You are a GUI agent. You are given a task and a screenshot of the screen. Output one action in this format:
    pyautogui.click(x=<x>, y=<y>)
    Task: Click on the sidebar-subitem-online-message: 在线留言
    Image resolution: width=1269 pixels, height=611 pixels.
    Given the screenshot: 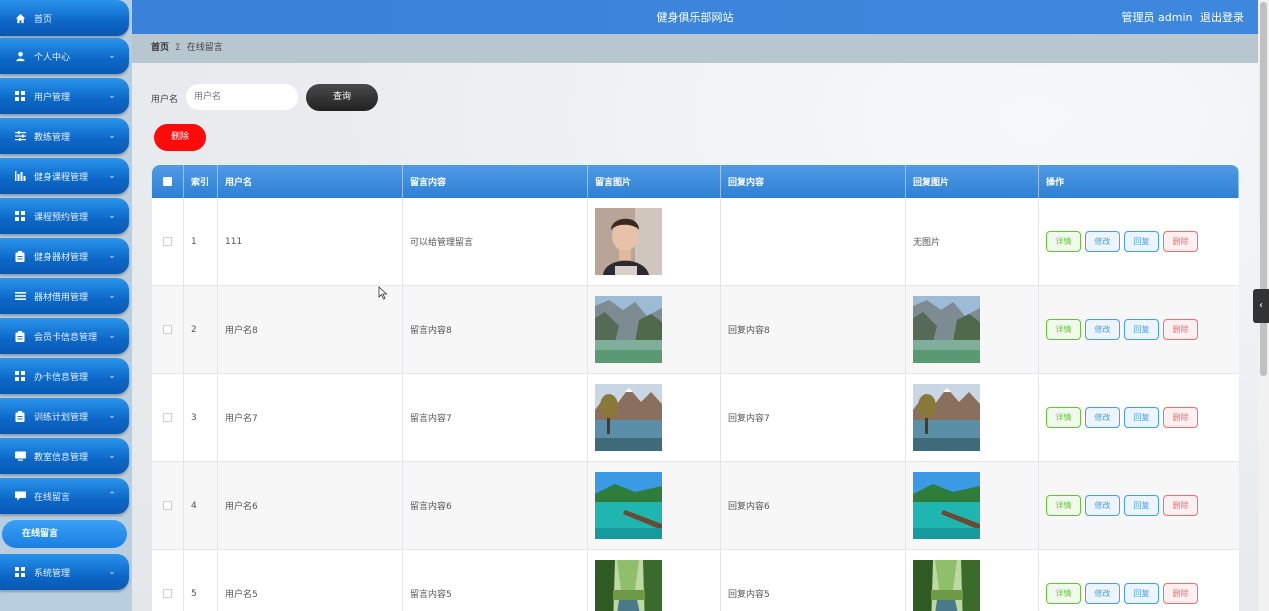 What is the action you would take?
    pyautogui.click(x=64, y=534)
    